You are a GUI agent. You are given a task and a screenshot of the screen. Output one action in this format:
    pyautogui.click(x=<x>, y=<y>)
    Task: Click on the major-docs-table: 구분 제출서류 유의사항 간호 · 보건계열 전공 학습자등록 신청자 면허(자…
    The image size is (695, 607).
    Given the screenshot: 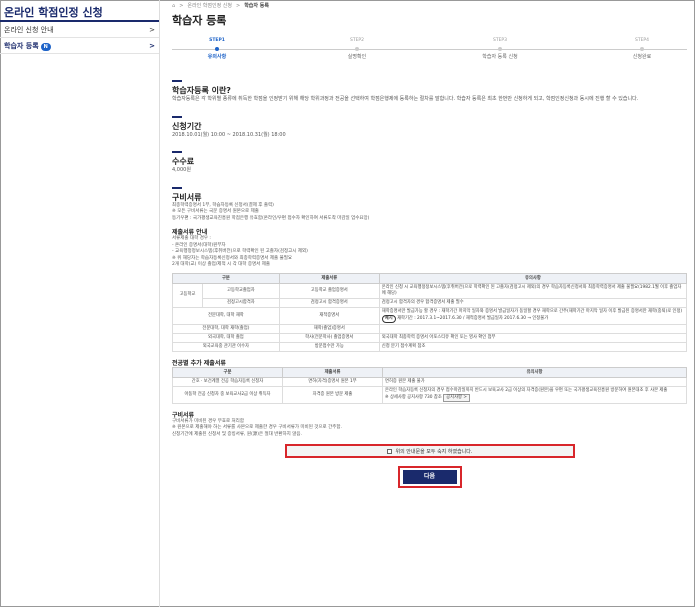 What is the action you would take?
    pyautogui.click(x=429, y=385)
    